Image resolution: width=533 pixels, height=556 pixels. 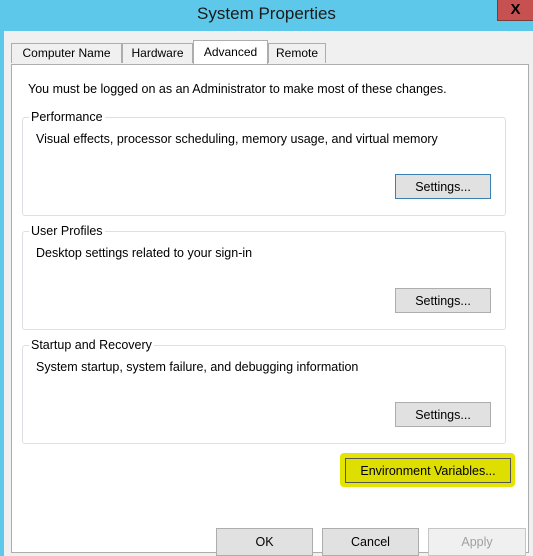 I want to click on title-bar: System Properties X, so click(x=266, y=15).